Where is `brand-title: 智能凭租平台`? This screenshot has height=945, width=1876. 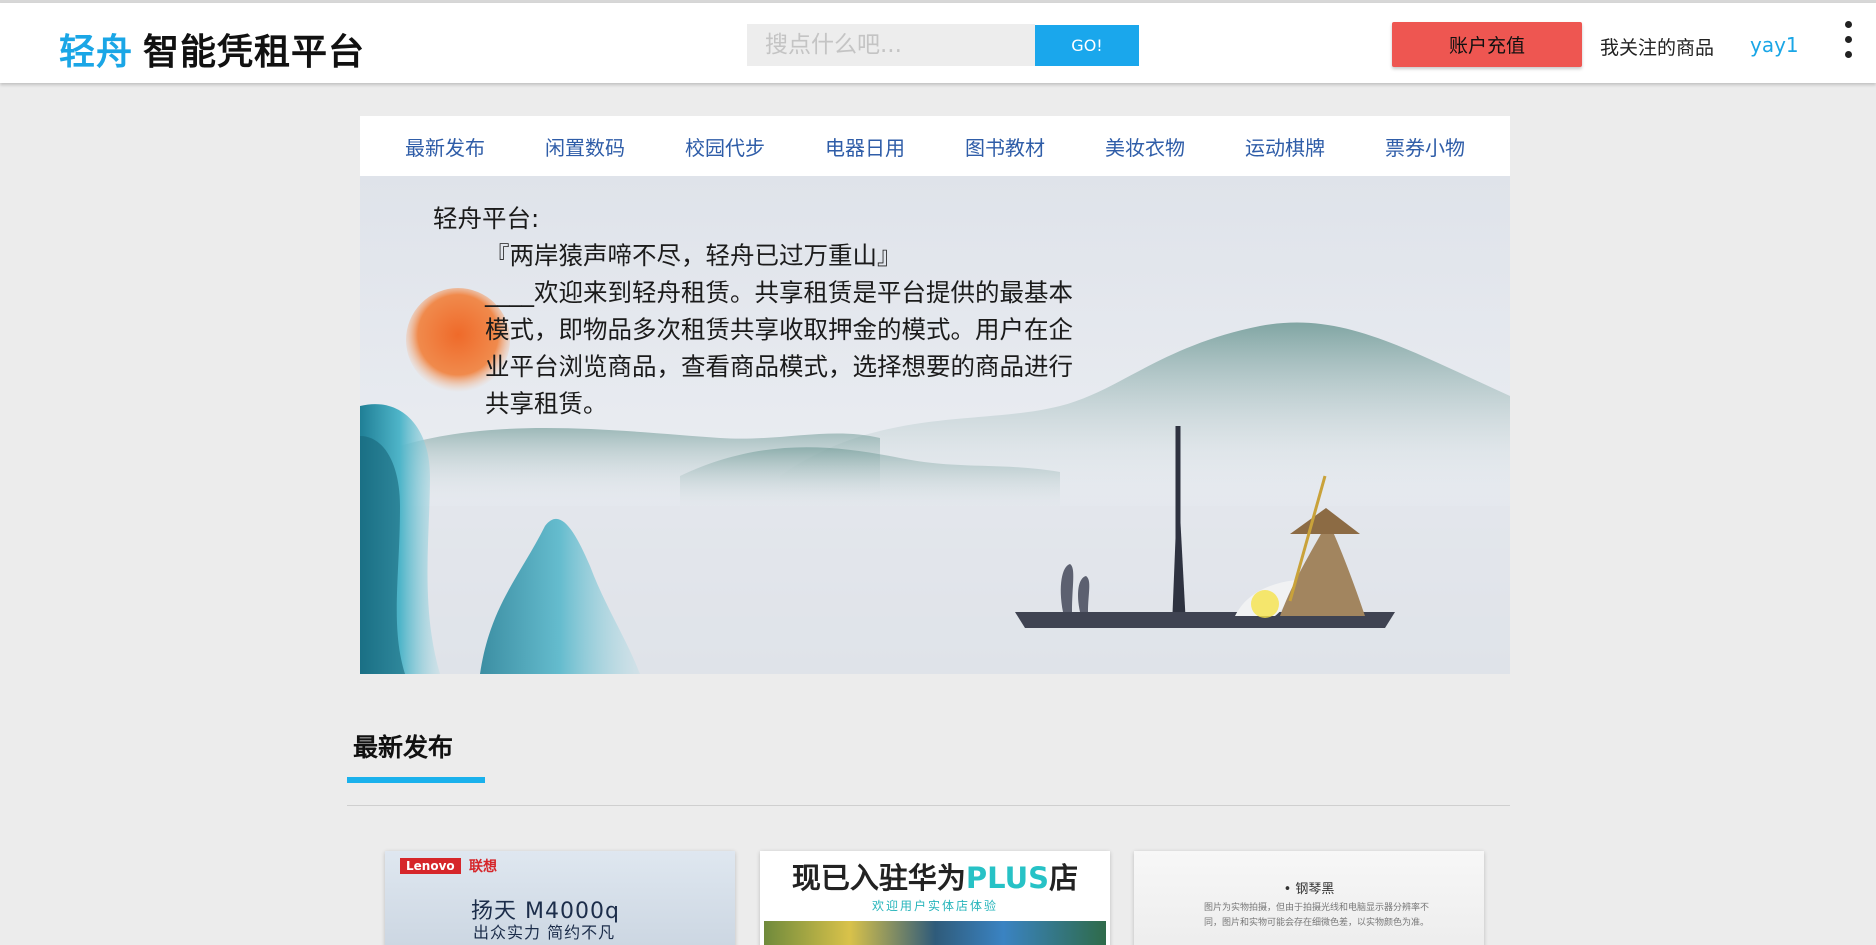
brand-title: 智能凭租平台 is located at coordinates (254, 52).